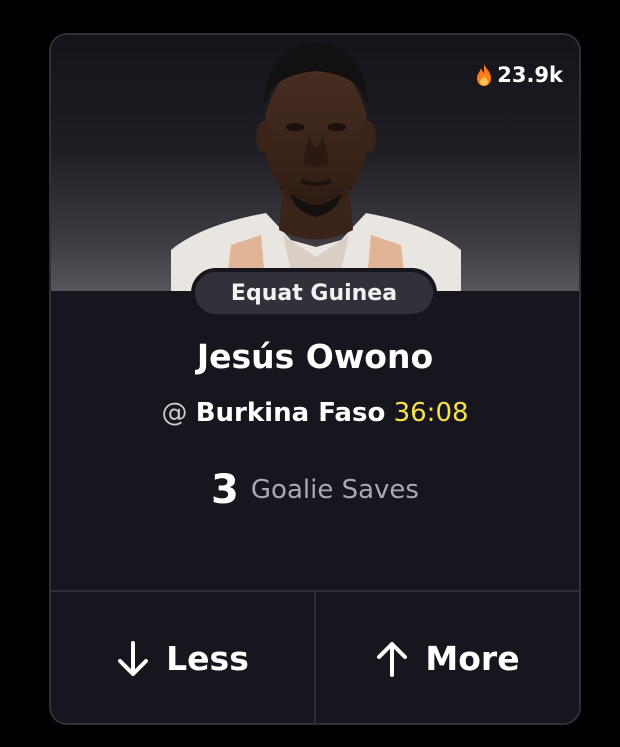  What do you see at coordinates (484, 75) in the screenshot?
I see `fire-icon` at bounding box center [484, 75].